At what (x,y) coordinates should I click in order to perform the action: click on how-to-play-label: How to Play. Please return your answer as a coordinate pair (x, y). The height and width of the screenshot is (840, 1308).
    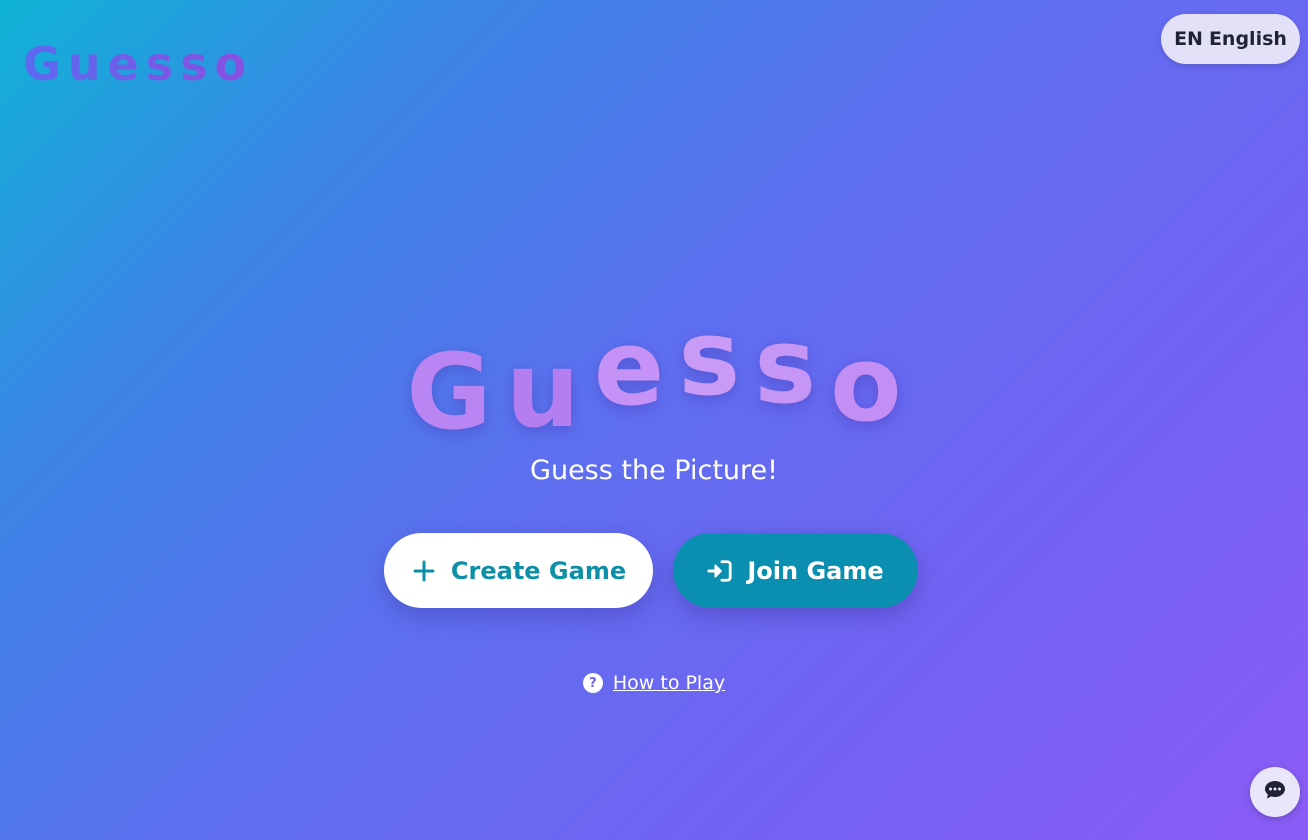
    Looking at the image, I should click on (669, 683).